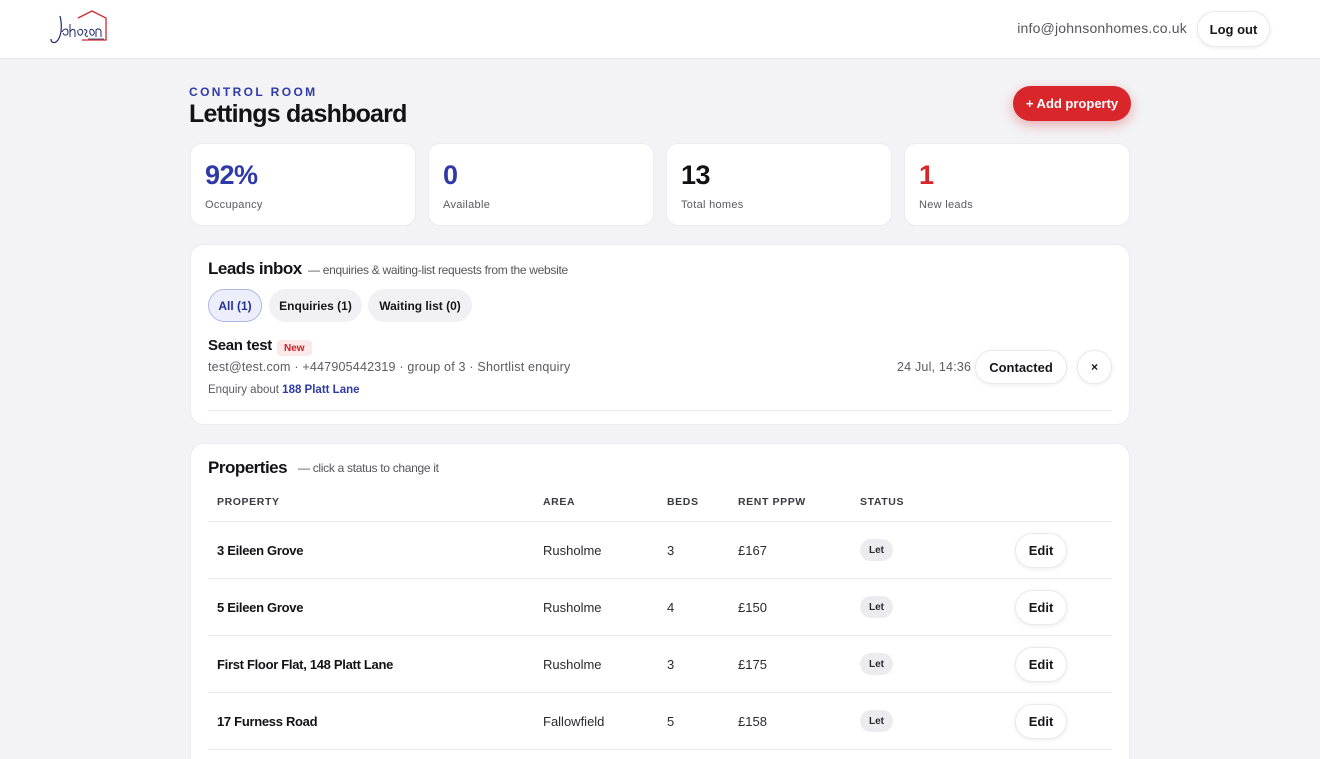 This screenshot has height=759, width=1320. What do you see at coordinates (420, 305) in the screenshot?
I see `tab-waiting-list: Waiting list (0)` at bounding box center [420, 305].